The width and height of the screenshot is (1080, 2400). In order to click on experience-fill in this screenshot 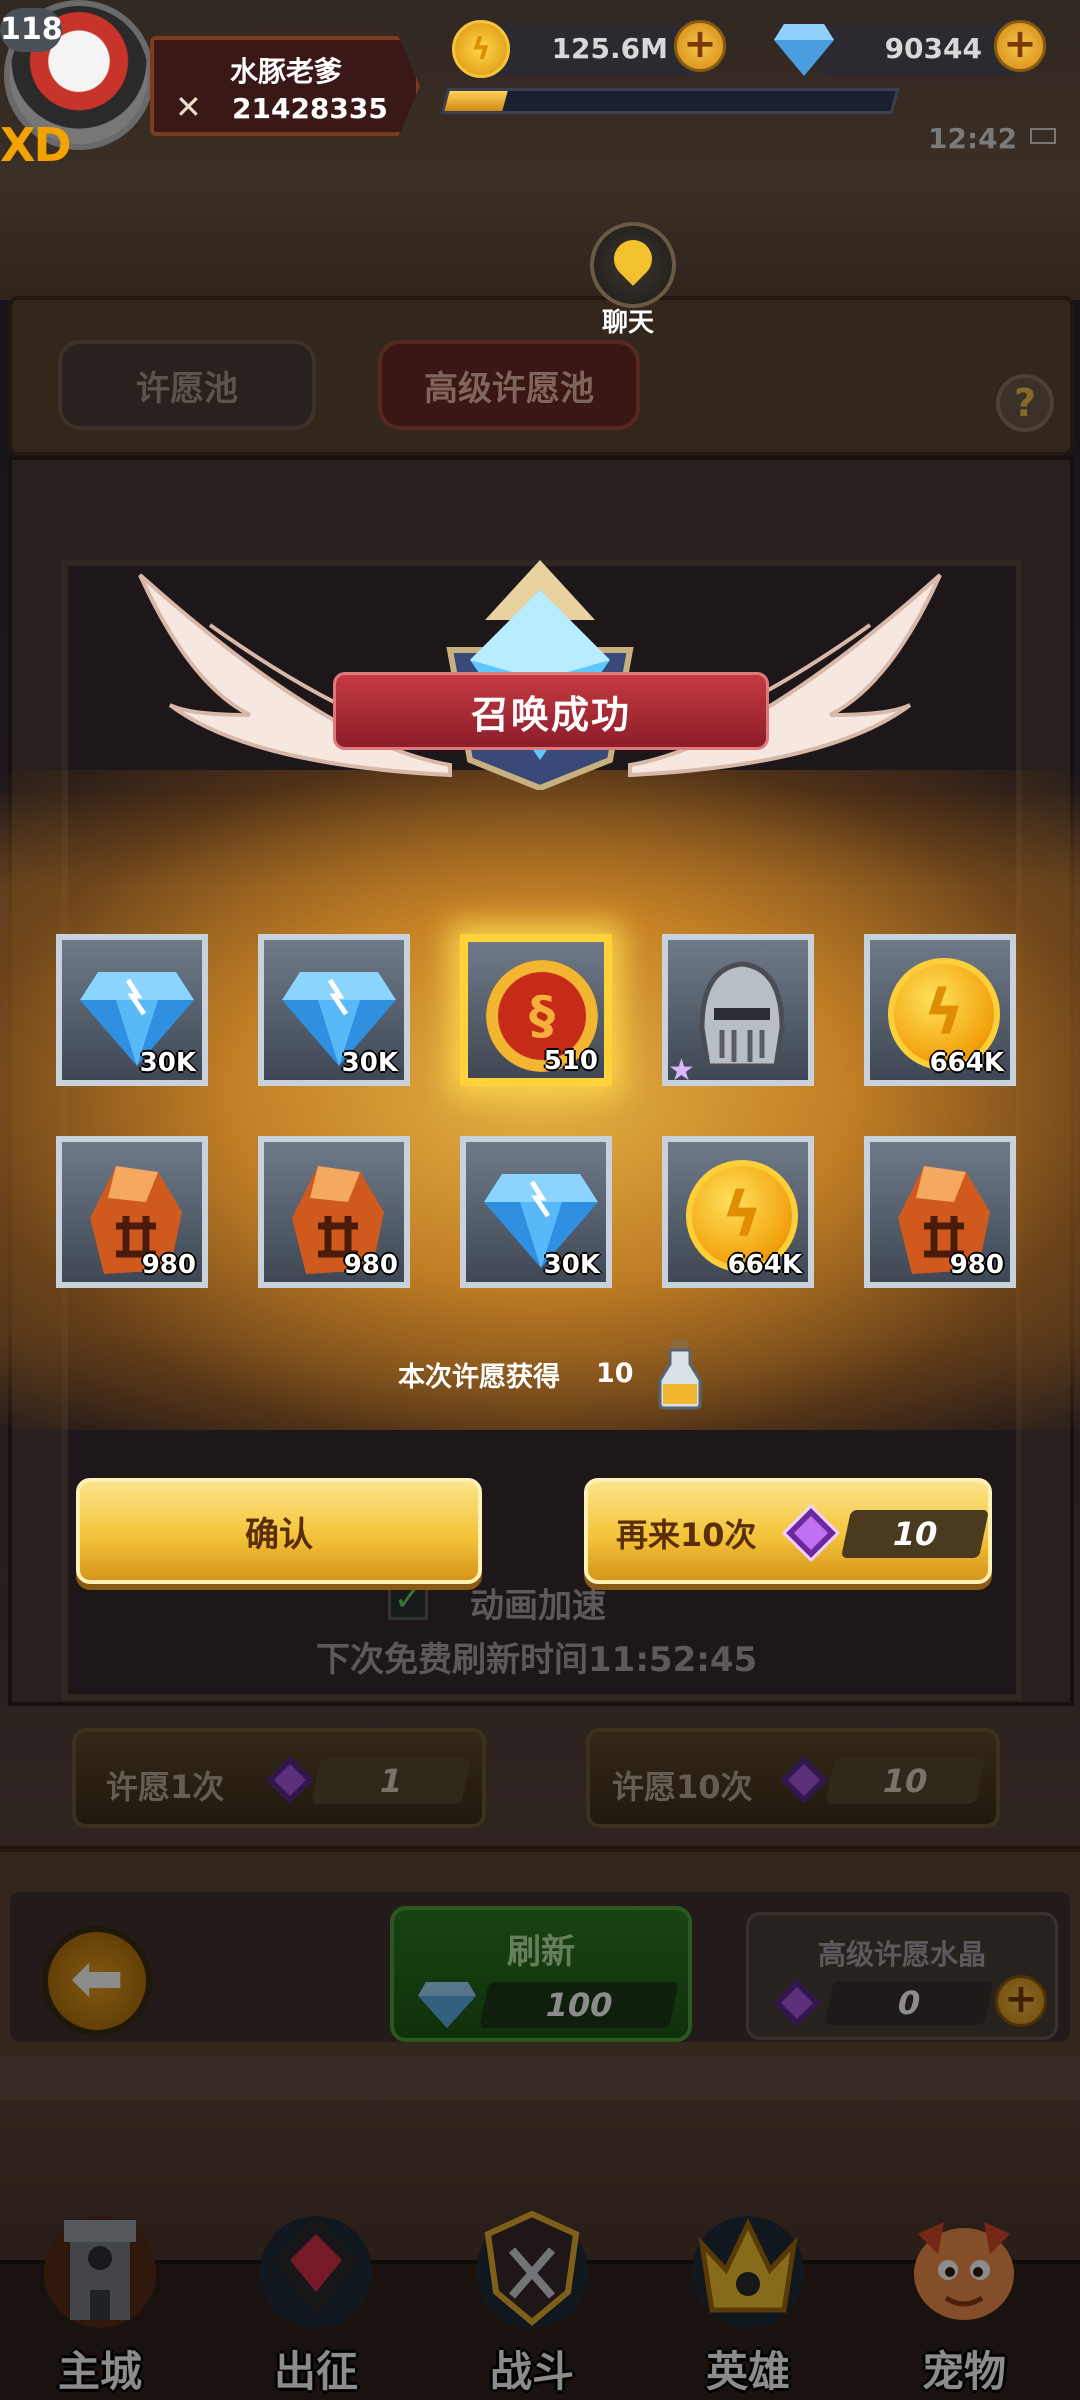, I will do `click(476, 101)`.